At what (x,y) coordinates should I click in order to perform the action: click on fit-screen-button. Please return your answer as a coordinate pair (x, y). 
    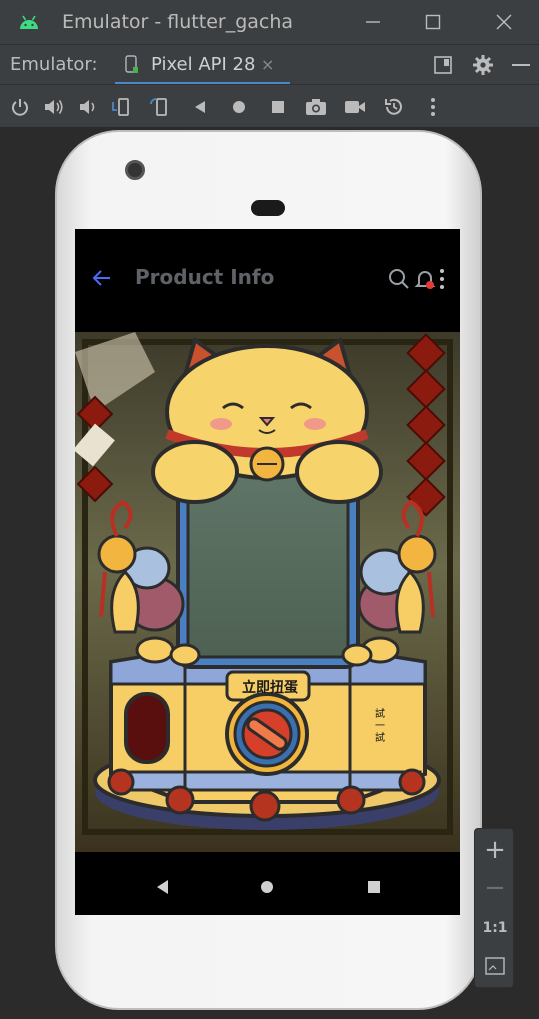
    Looking at the image, I should click on (495, 966).